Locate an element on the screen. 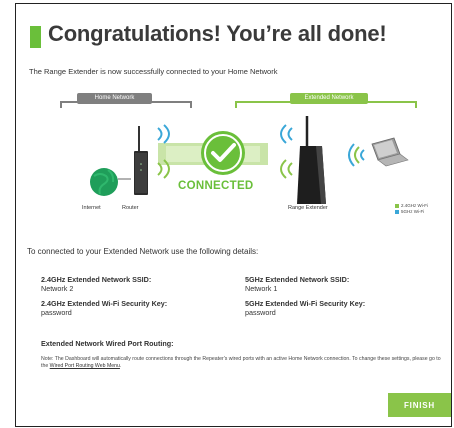 The width and height of the screenshot is (454, 428). home-network-label: Home Network is located at coordinates (114, 98).